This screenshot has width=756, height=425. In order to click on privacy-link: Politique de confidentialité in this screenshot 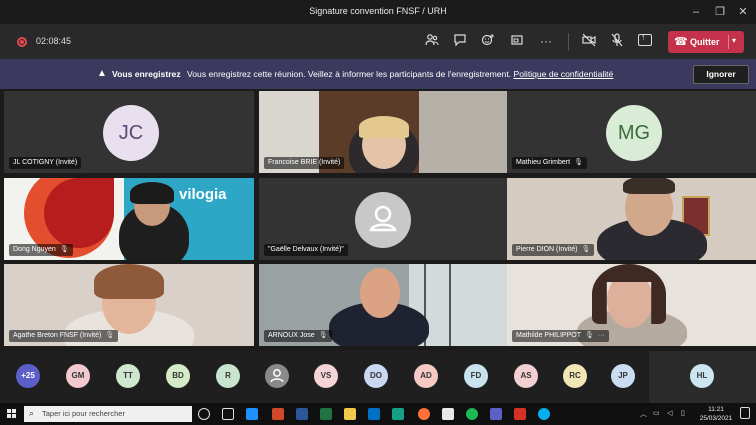, I will do `click(563, 74)`.